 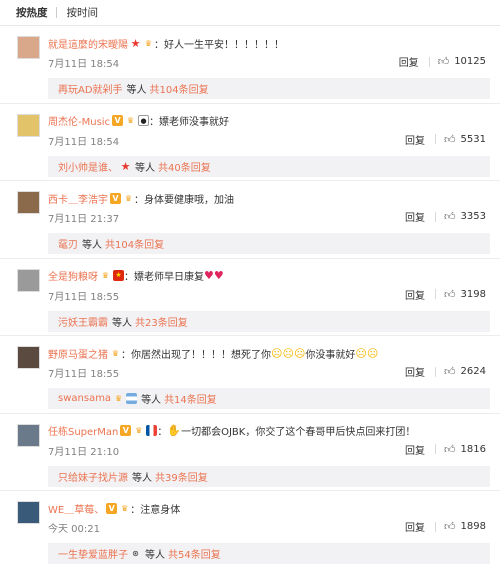 What do you see at coordinates (298, 432) in the screenshot?
I see `comment-text: 一切都会OJBK，你交了这个春哥甲后快点回来打团！` at bounding box center [298, 432].